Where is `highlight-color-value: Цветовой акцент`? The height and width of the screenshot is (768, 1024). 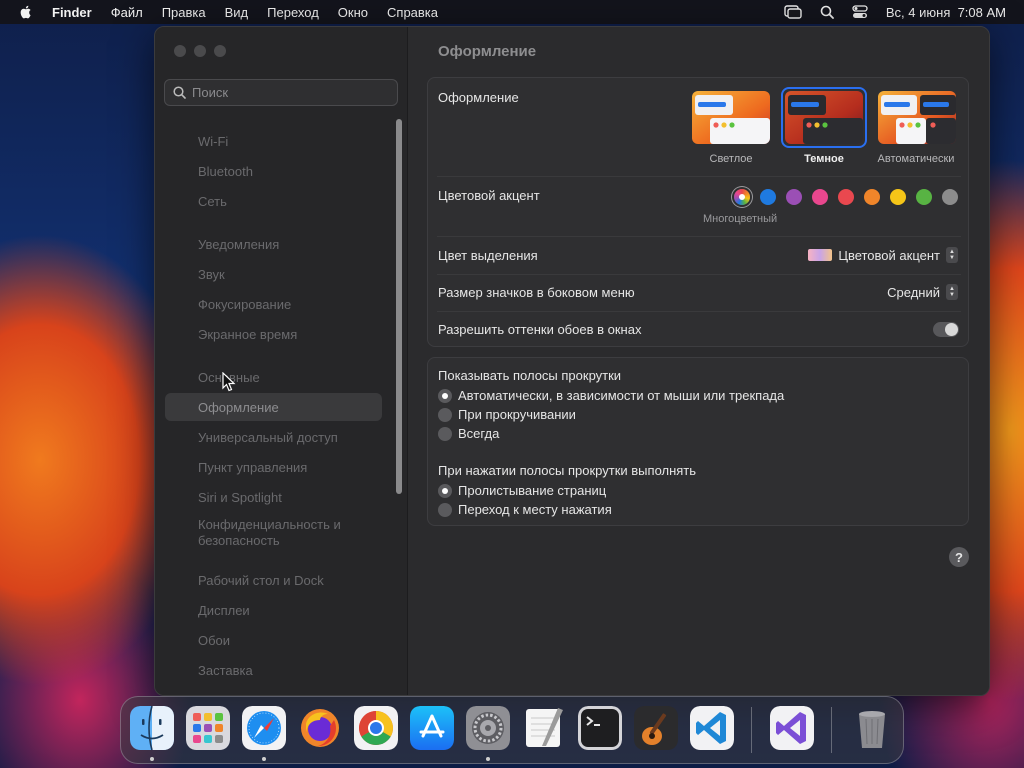 highlight-color-value: Цветовой акцент is located at coordinates (889, 255).